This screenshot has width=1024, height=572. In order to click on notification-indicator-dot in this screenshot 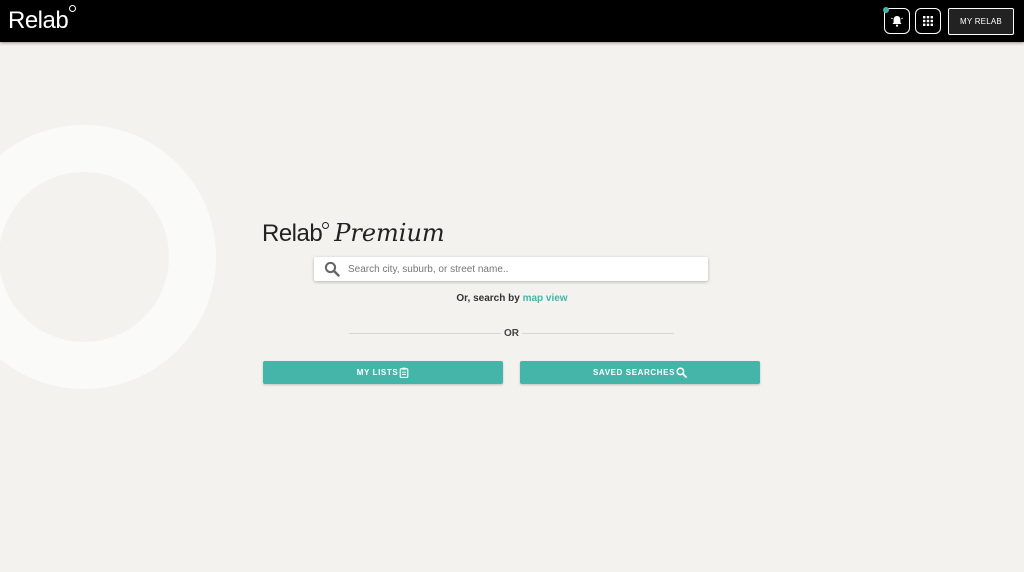, I will do `click(886, 10)`.